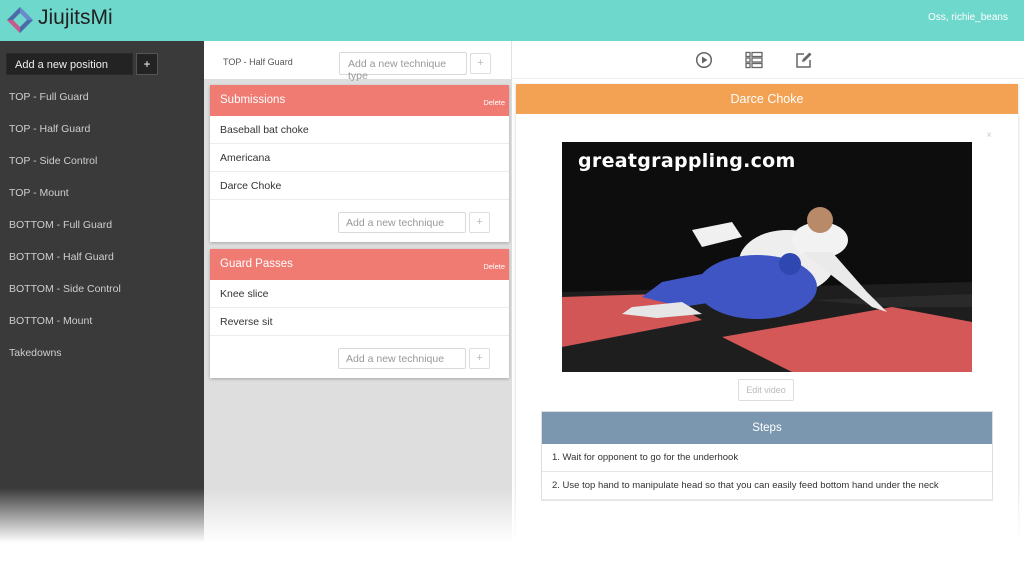 This screenshot has width=1024, height=576. Describe the element at coordinates (69, 64) in the screenshot. I see `add-position-input: Add a new position` at that location.